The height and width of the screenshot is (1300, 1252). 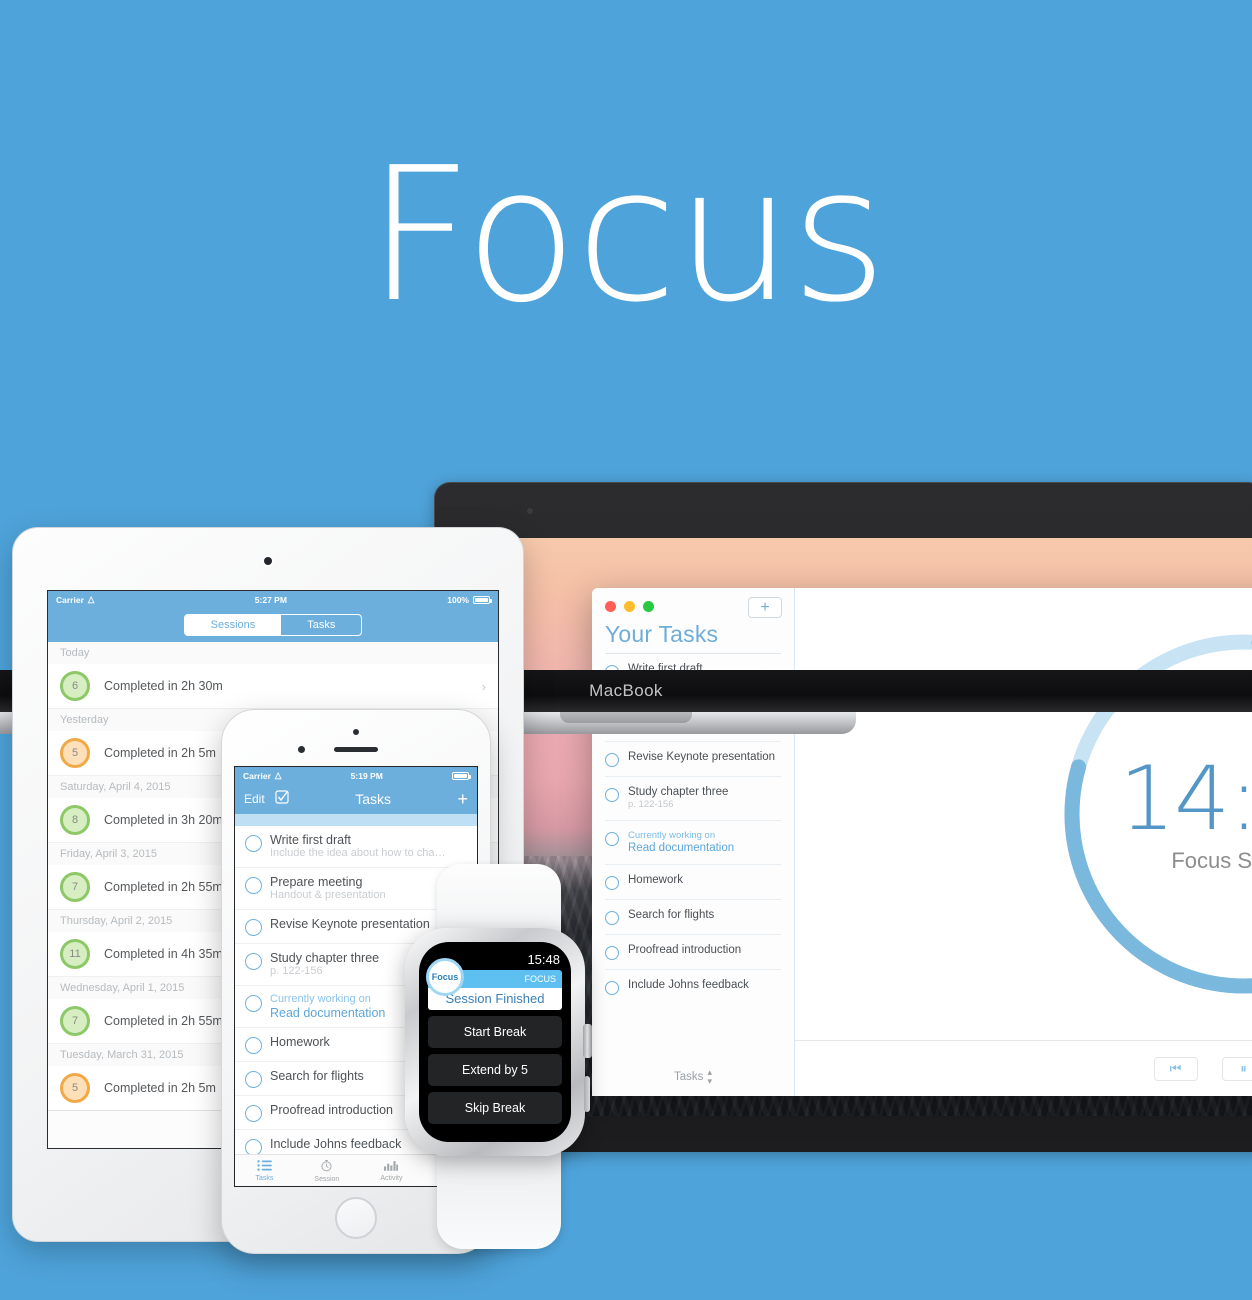 What do you see at coordinates (356, 820) in the screenshot?
I see `iphone-highlight-bar` at bounding box center [356, 820].